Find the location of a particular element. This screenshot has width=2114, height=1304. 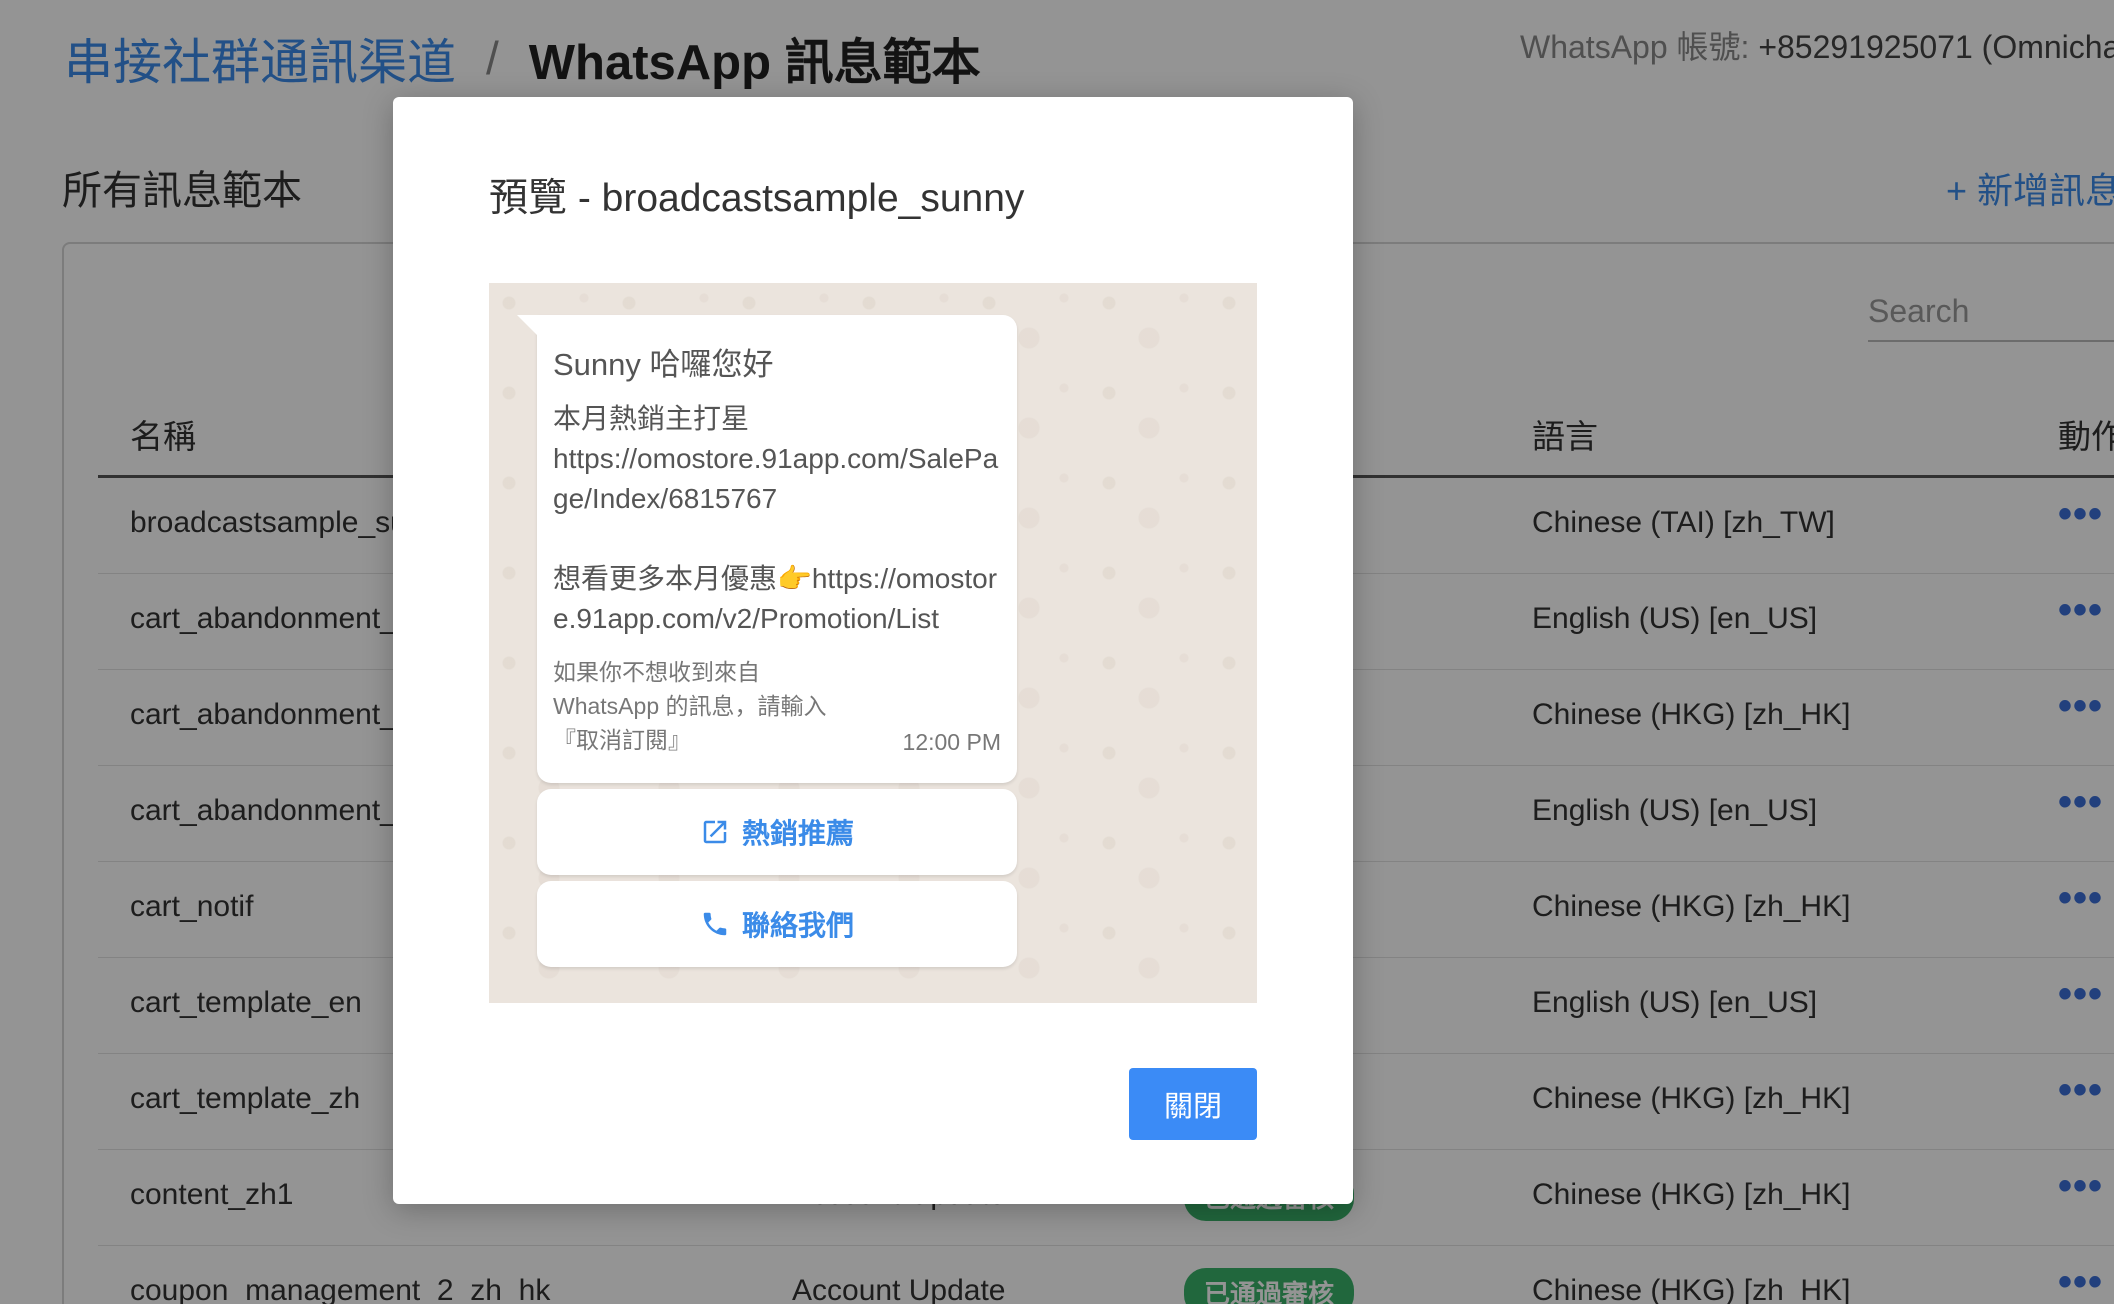

hot-sales-label: 熱銷推薦 is located at coordinates (797, 833).